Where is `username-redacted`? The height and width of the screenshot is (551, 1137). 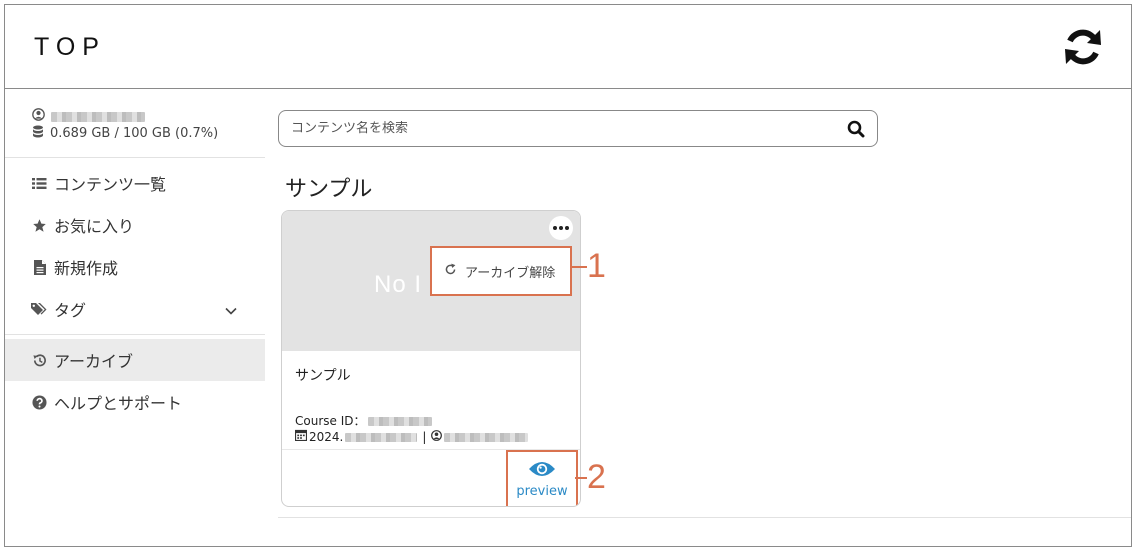
username-redacted is located at coordinates (98, 116).